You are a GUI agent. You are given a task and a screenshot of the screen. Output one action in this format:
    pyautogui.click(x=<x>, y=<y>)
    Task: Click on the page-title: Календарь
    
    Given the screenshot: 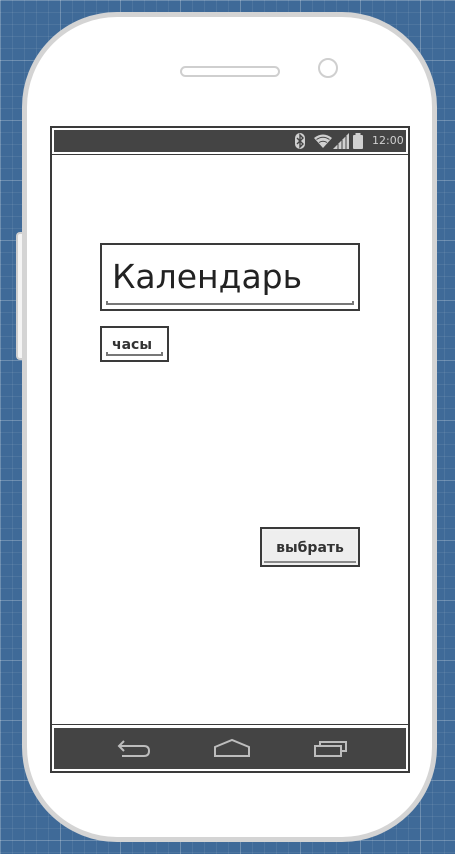 What is the action you would take?
    pyautogui.click(x=207, y=276)
    